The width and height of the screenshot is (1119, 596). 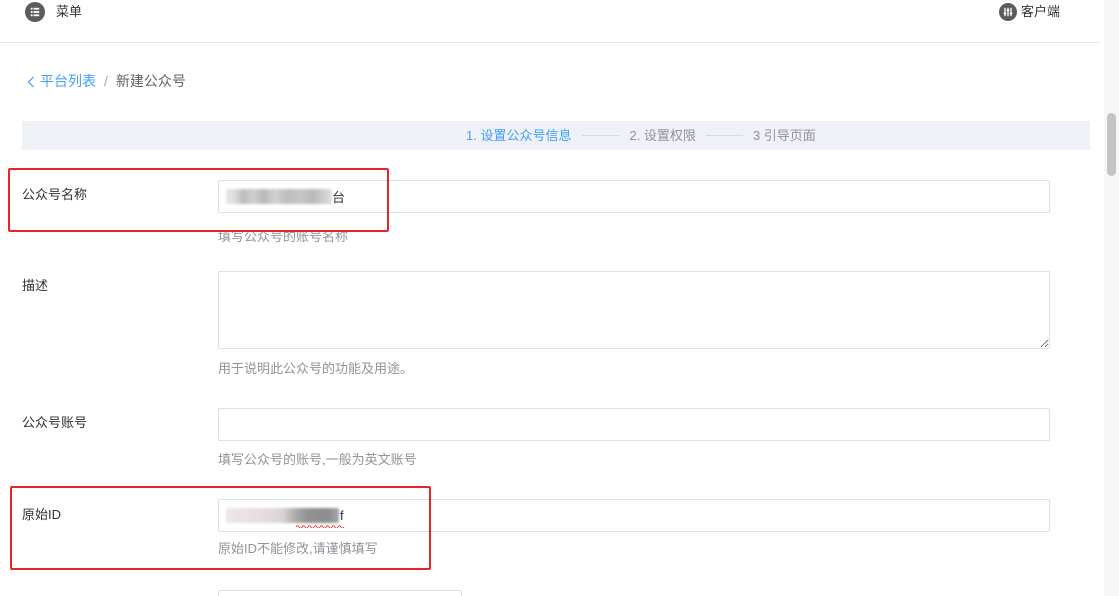 I want to click on breadcrumb-parent: 平台列表, so click(x=68, y=81).